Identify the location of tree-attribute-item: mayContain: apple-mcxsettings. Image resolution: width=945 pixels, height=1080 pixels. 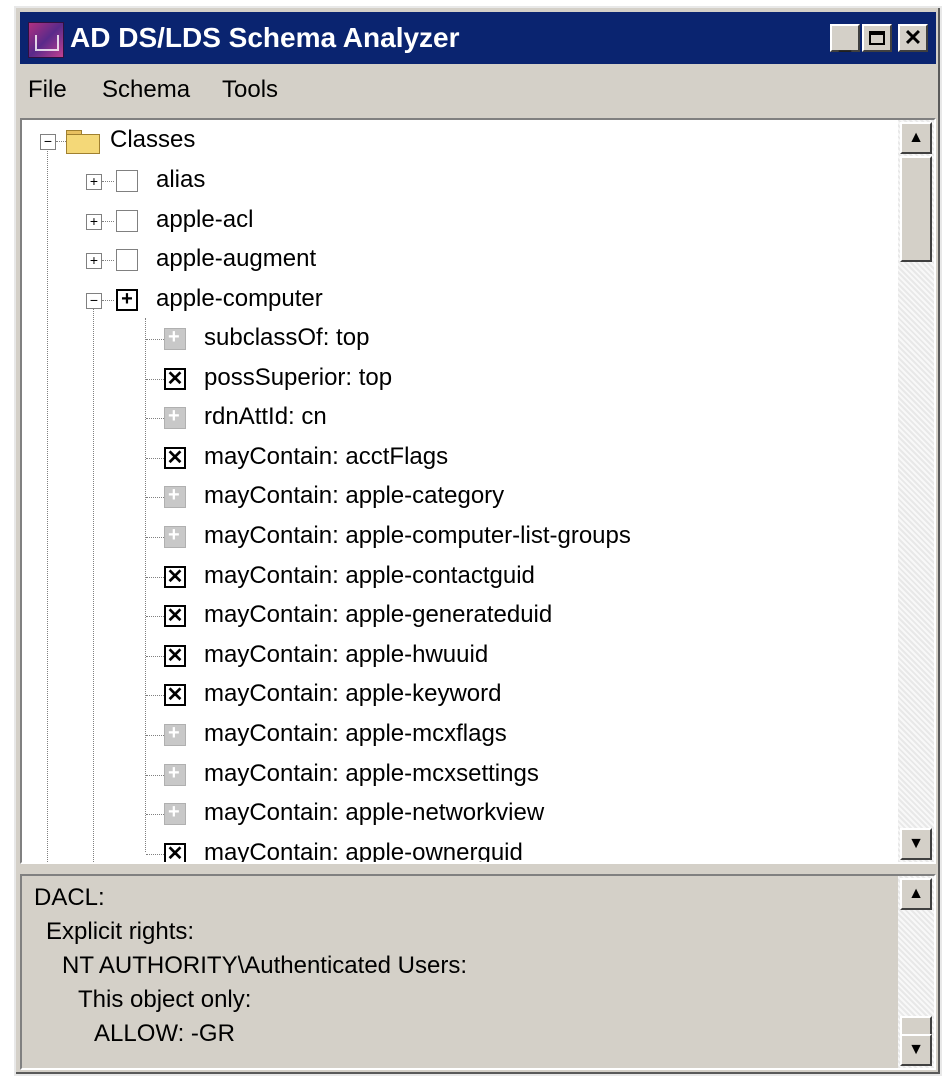
(452, 775).